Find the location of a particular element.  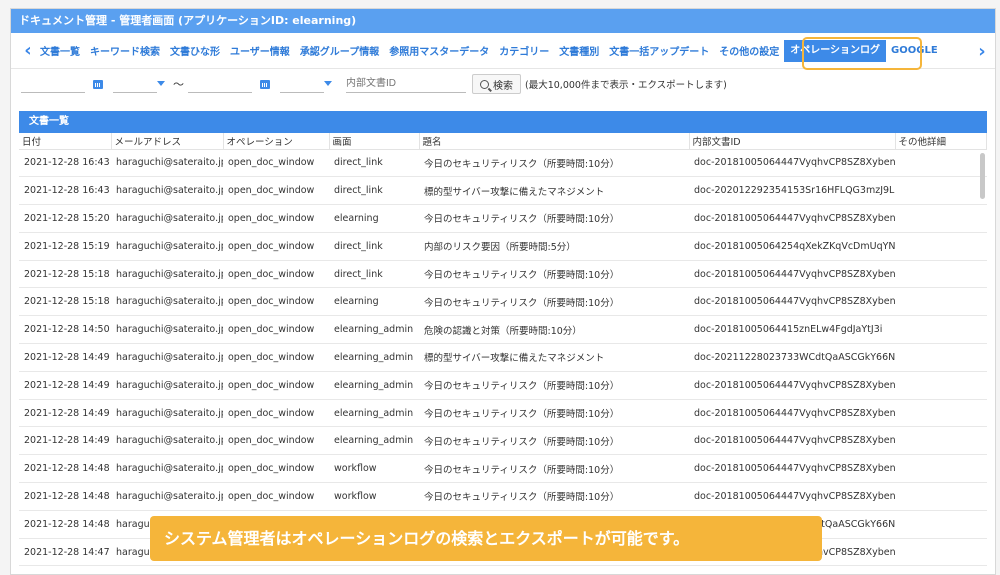

search-note: (最大10,000件まで表示・エクスポートします) is located at coordinates (626, 85).